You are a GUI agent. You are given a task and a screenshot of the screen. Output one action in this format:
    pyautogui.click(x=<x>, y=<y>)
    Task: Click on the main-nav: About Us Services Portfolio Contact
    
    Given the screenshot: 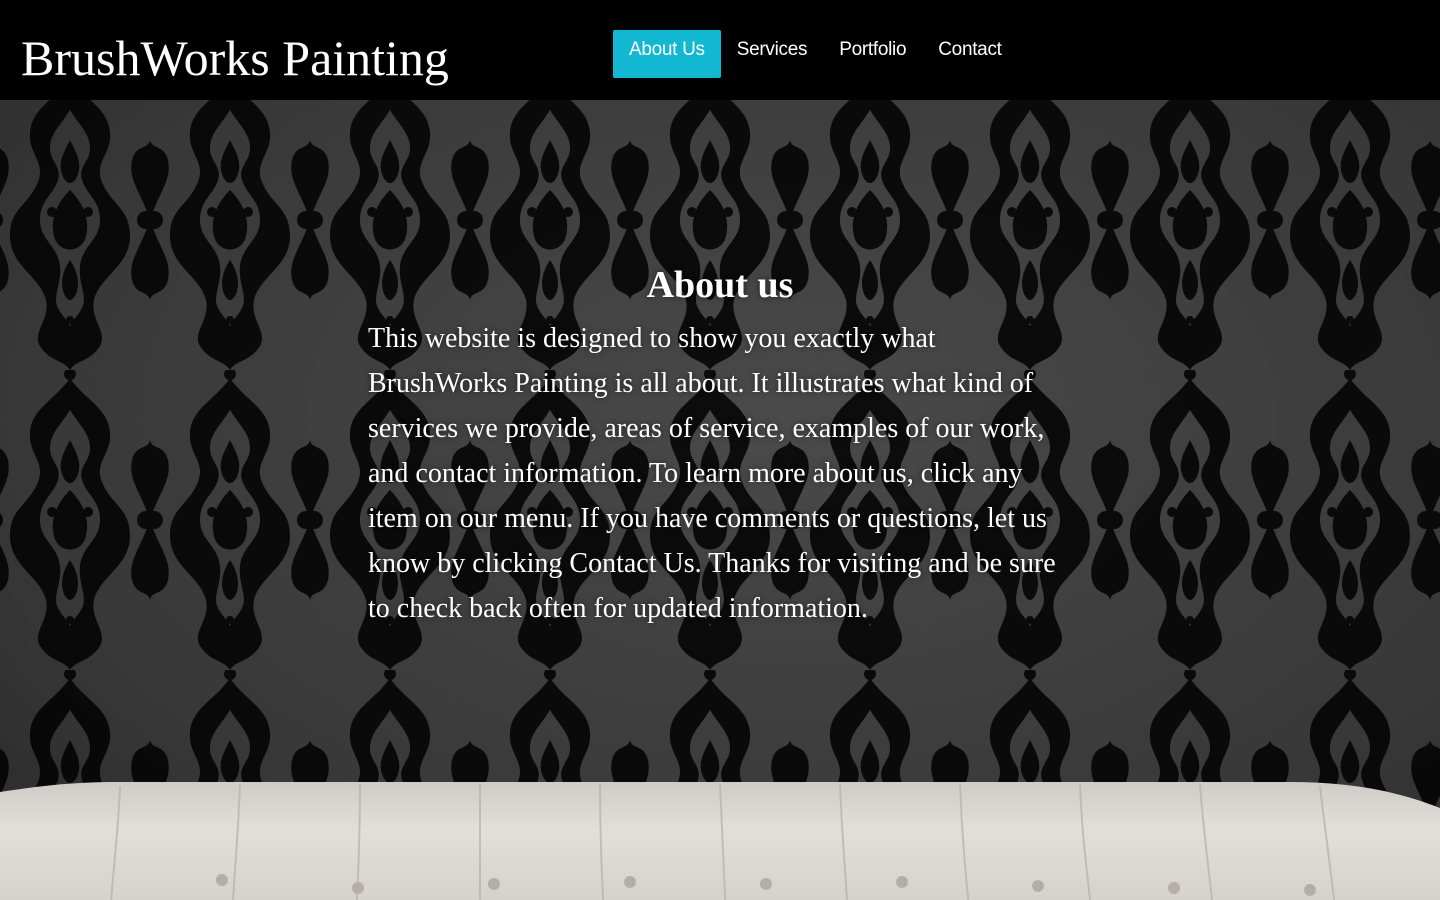 What is the action you would take?
    pyautogui.click(x=815, y=54)
    